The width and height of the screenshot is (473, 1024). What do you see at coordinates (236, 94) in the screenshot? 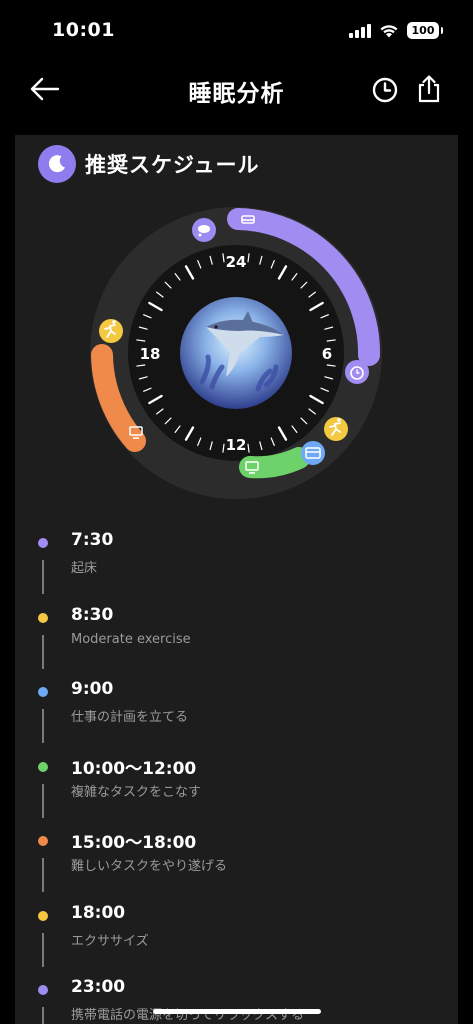
I see `page-title: 睡眠分析` at bounding box center [236, 94].